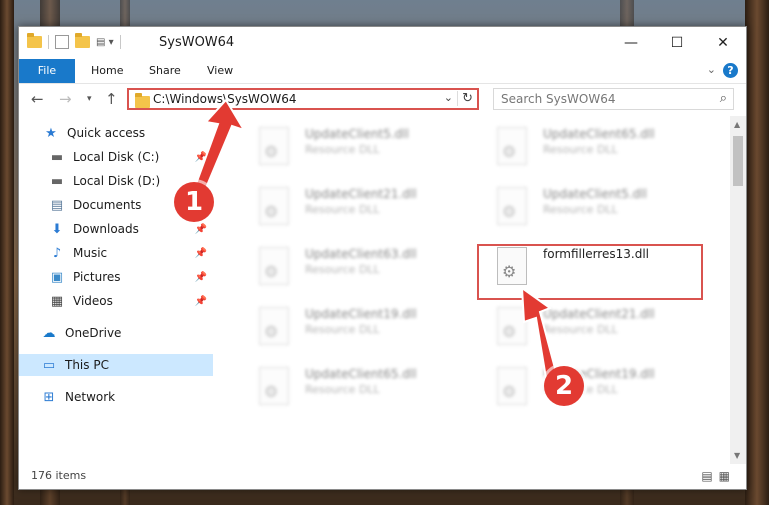 This screenshot has width=769, height=505. I want to click on callout-2: 2, so click(564, 386).